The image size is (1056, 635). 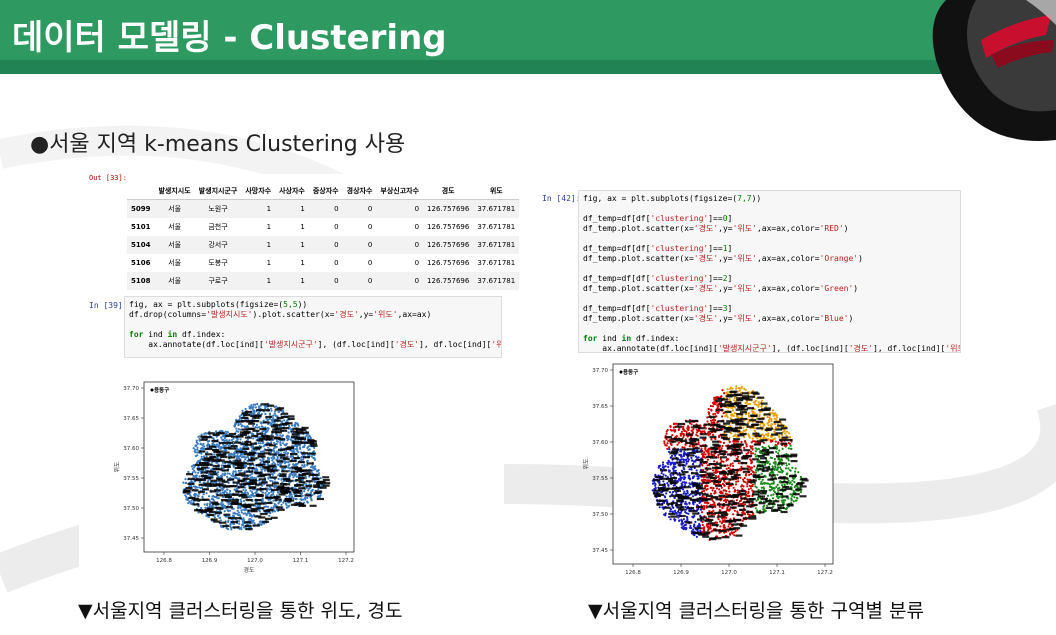 I want to click on table-cell: 노원구, so click(x=218, y=208).